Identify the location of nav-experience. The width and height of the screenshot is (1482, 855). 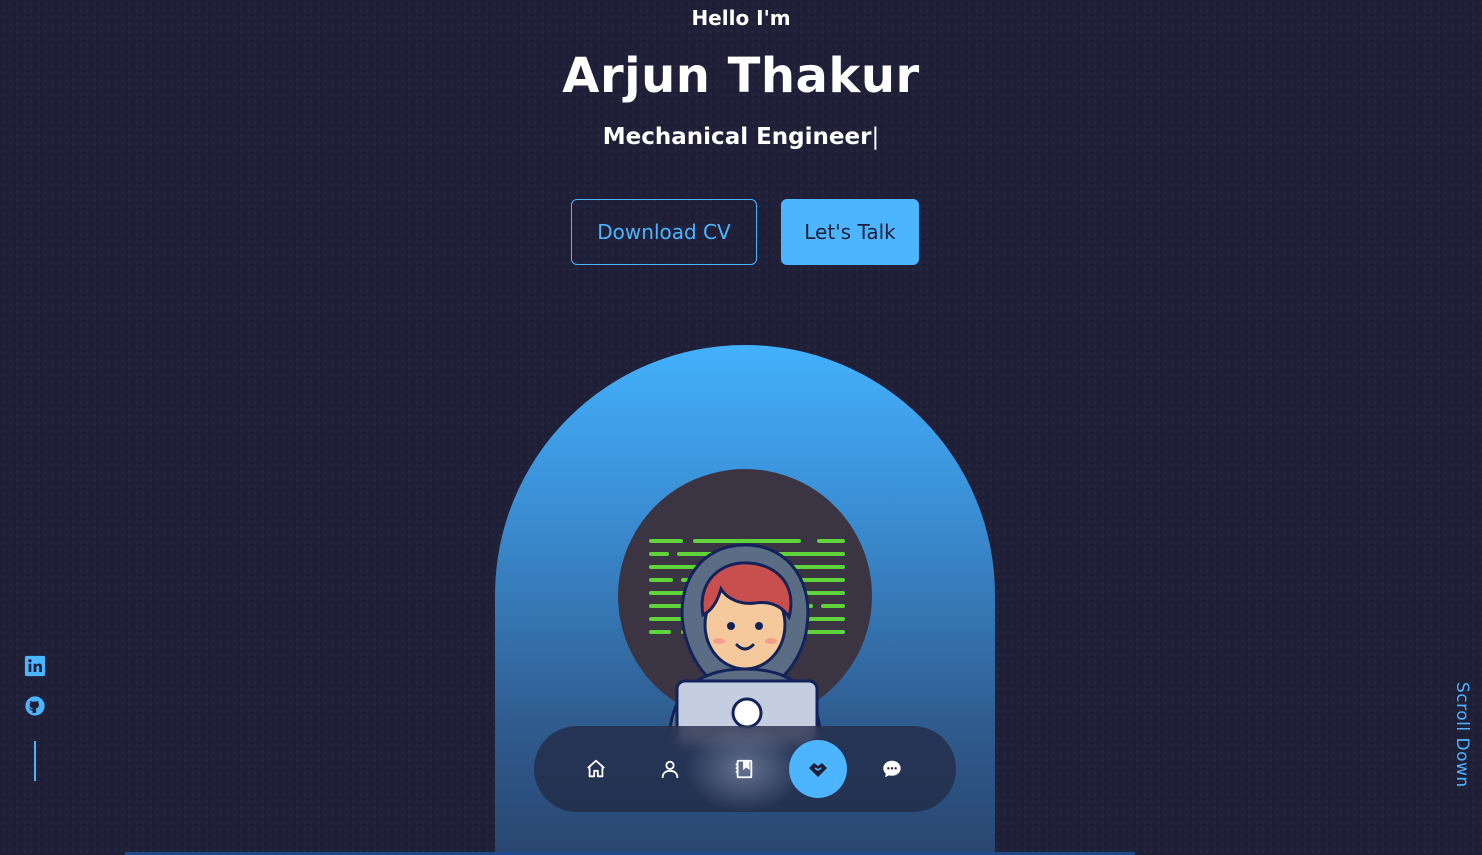
(744, 769).